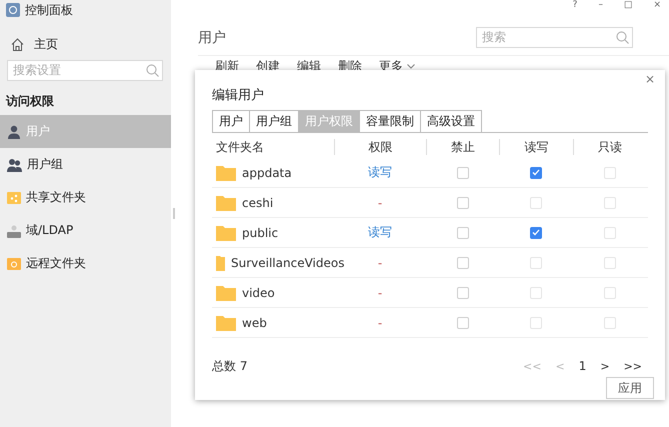 Image resolution: width=669 pixels, height=427 pixels. What do you see at coordinates (85, 164) in the screenshot?
I see `sidebar-item: 用户组` at bounding box center [85, 164].